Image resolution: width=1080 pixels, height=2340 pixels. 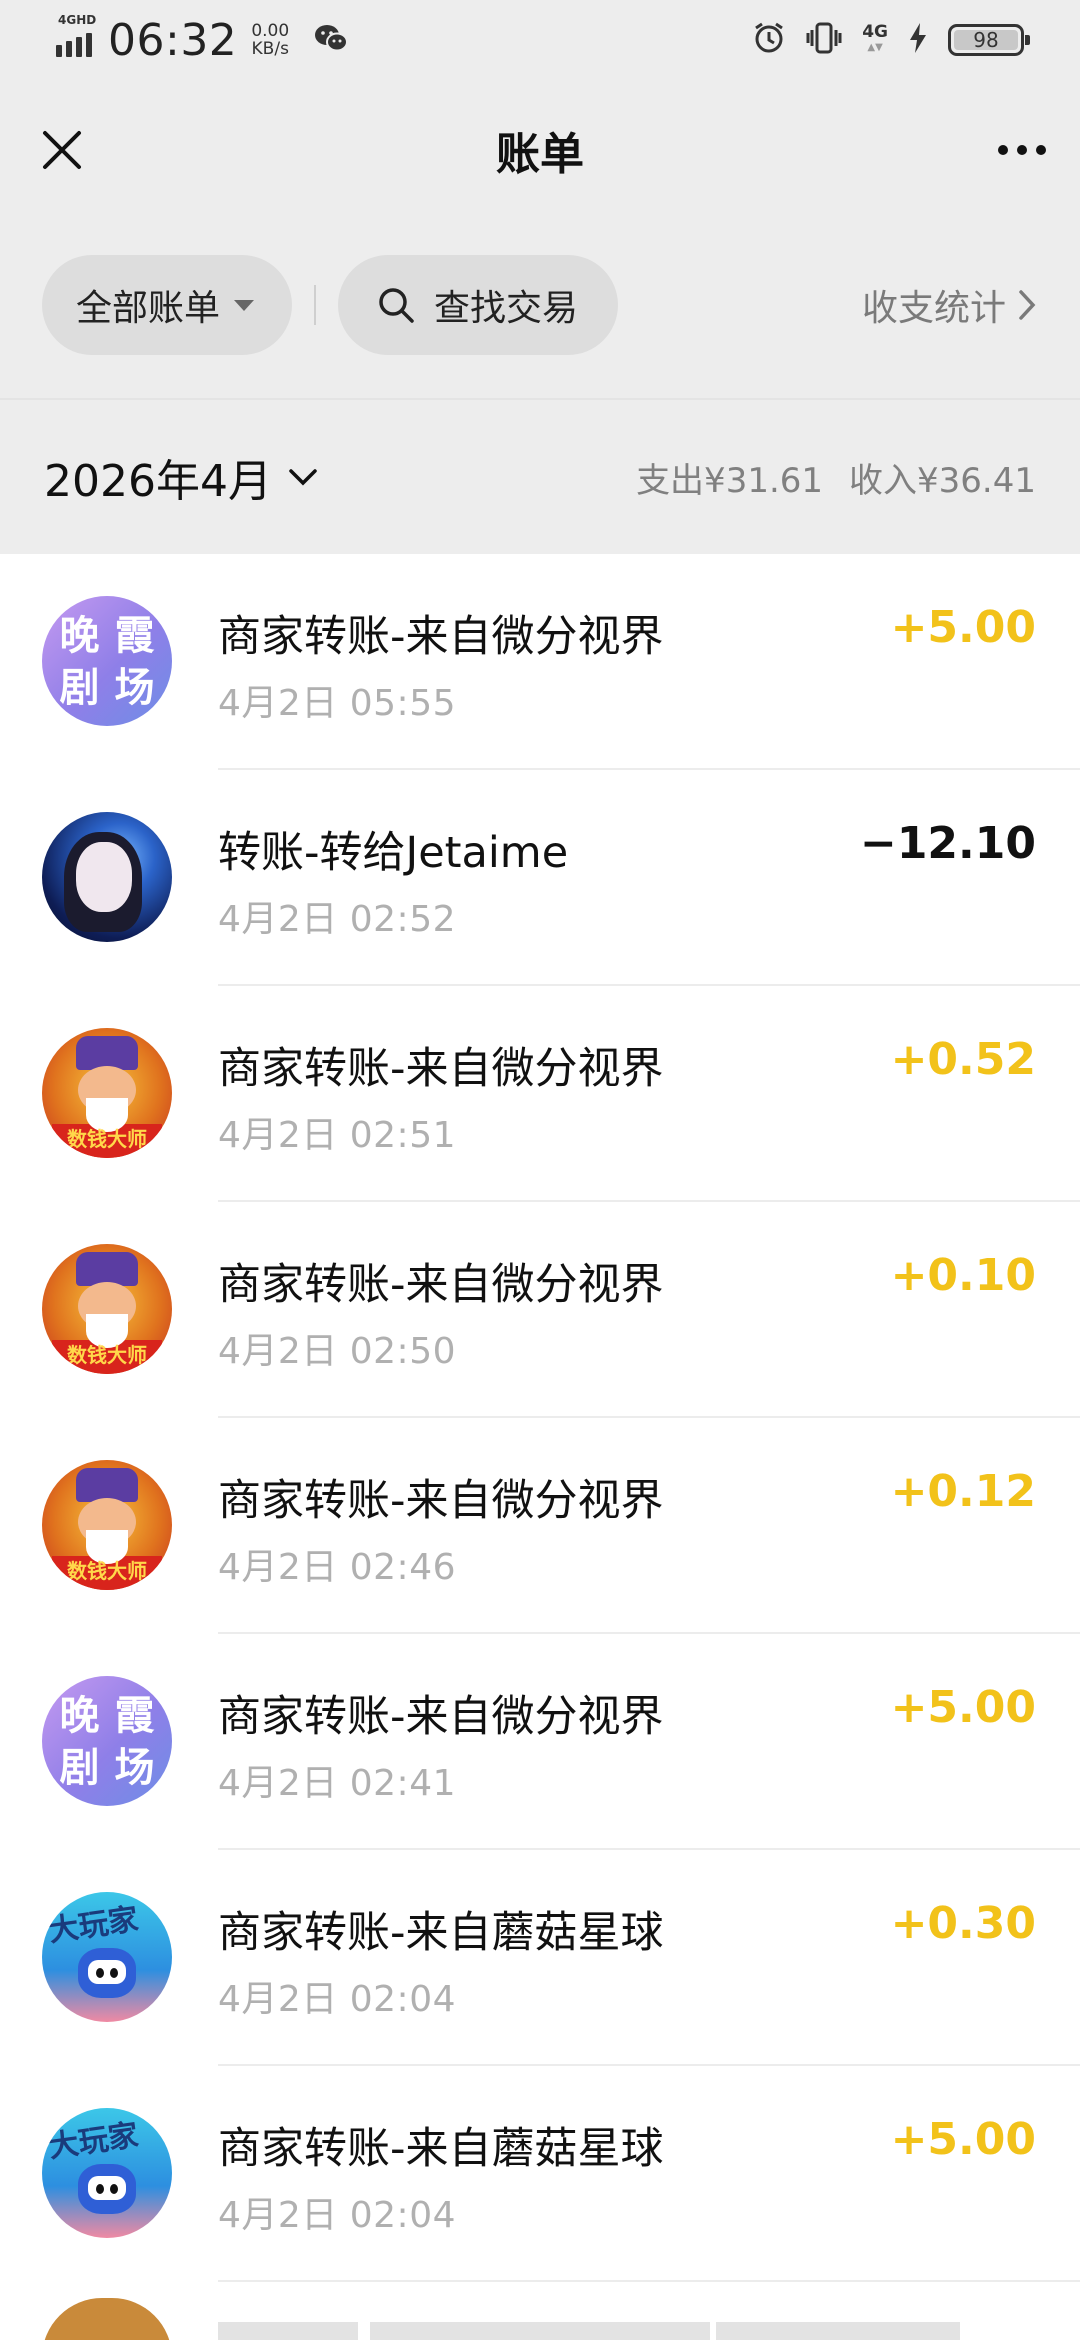 What do you see at coordinates (396, 305) in the screenshot?
I see `search-icon` at bounding box center [396, 305].